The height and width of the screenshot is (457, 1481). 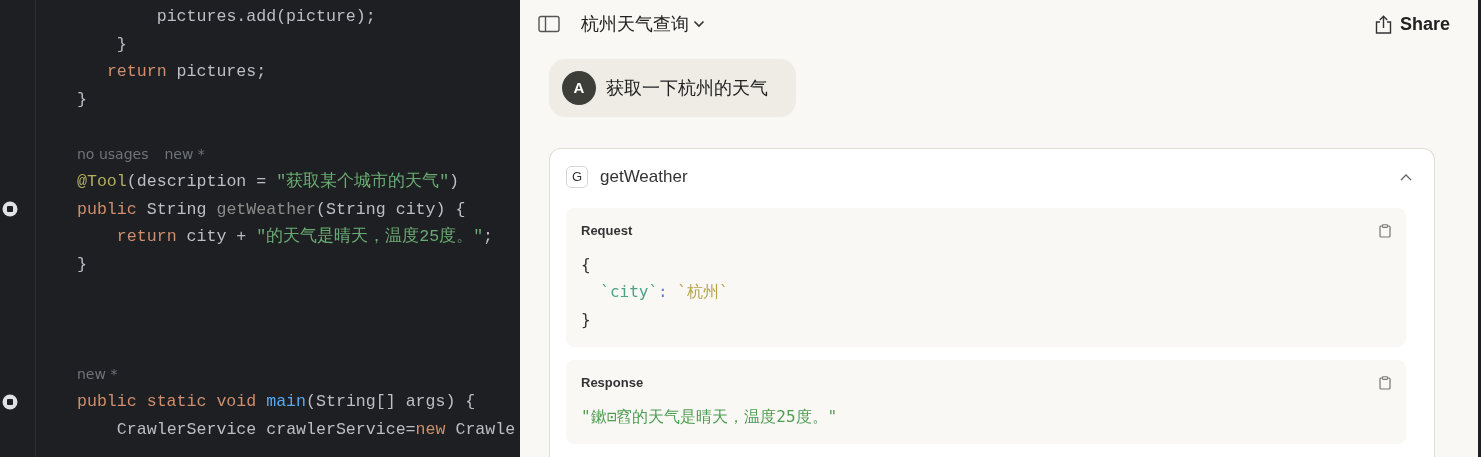 What do you see at coordinates (268, 181) in the screenshot?
I see `code-line: @Tool(description = "获取某个城市的天气")` at bounding box center [268, 181].